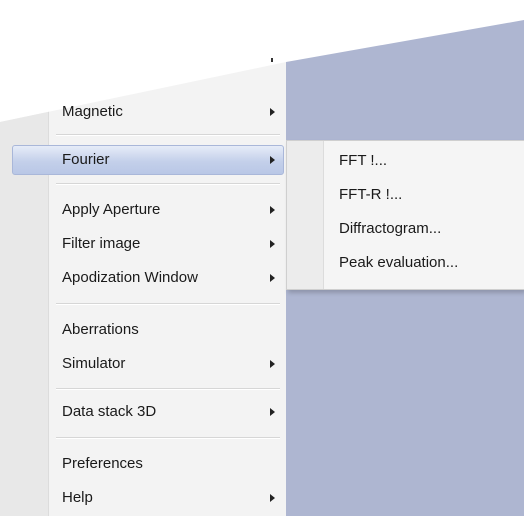 The height and width of the screenshot is (516, 524). What do you see at coordinates (323, 215) in the screenshot?
I see `submenu-gutter-divider` at bounding box center [323, 215].